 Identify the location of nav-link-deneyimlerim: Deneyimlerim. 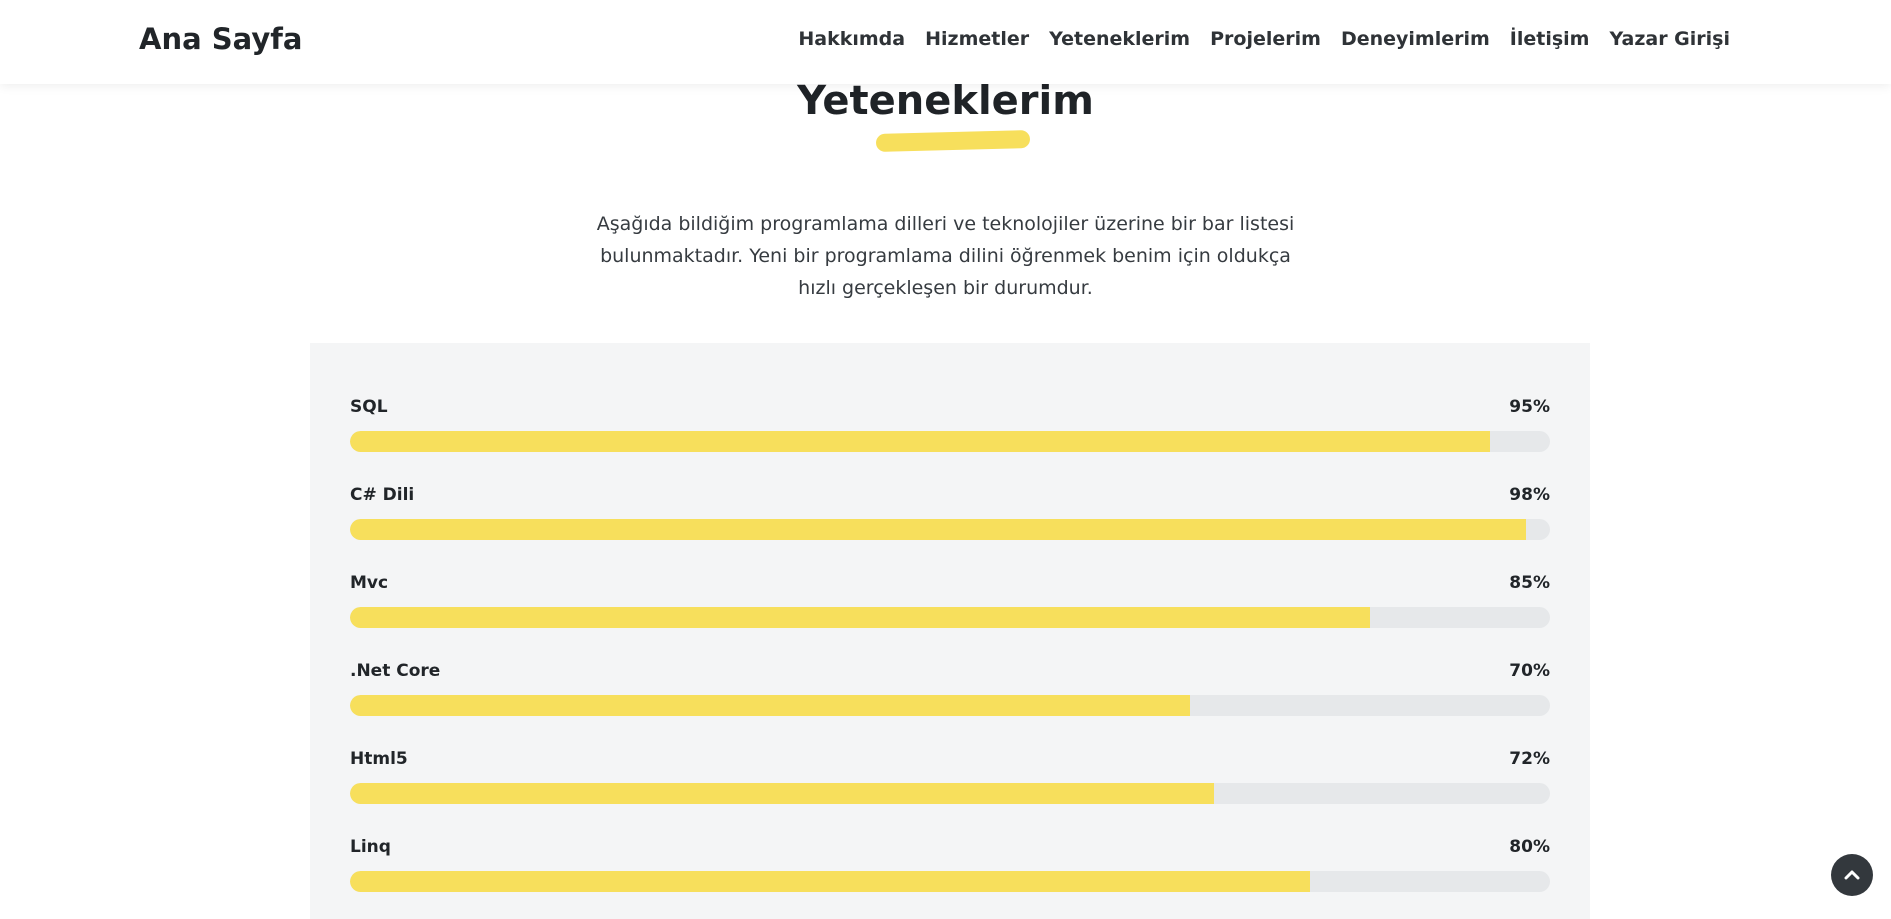
(1415, 39).